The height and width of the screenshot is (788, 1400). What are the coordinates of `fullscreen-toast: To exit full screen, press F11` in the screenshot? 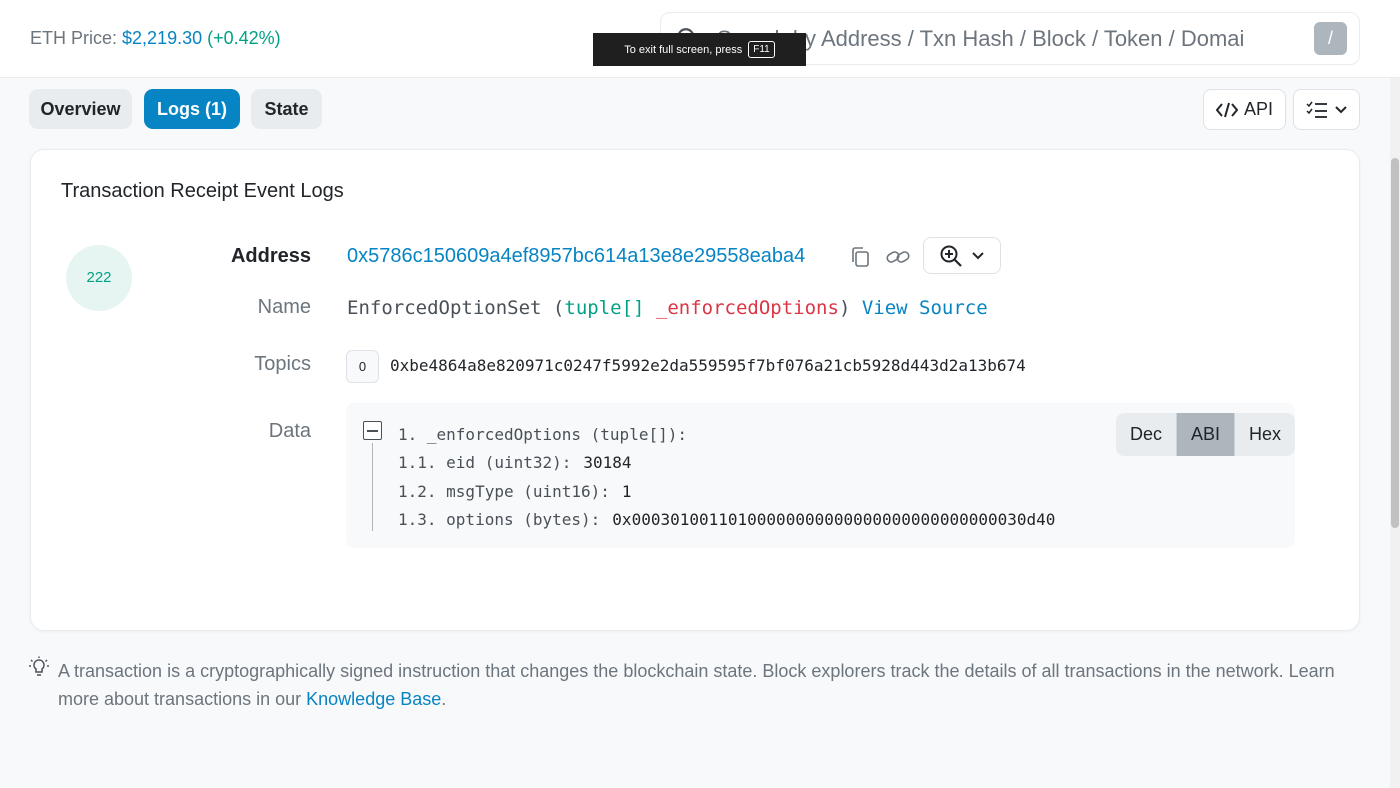 It's located at (699, 49).